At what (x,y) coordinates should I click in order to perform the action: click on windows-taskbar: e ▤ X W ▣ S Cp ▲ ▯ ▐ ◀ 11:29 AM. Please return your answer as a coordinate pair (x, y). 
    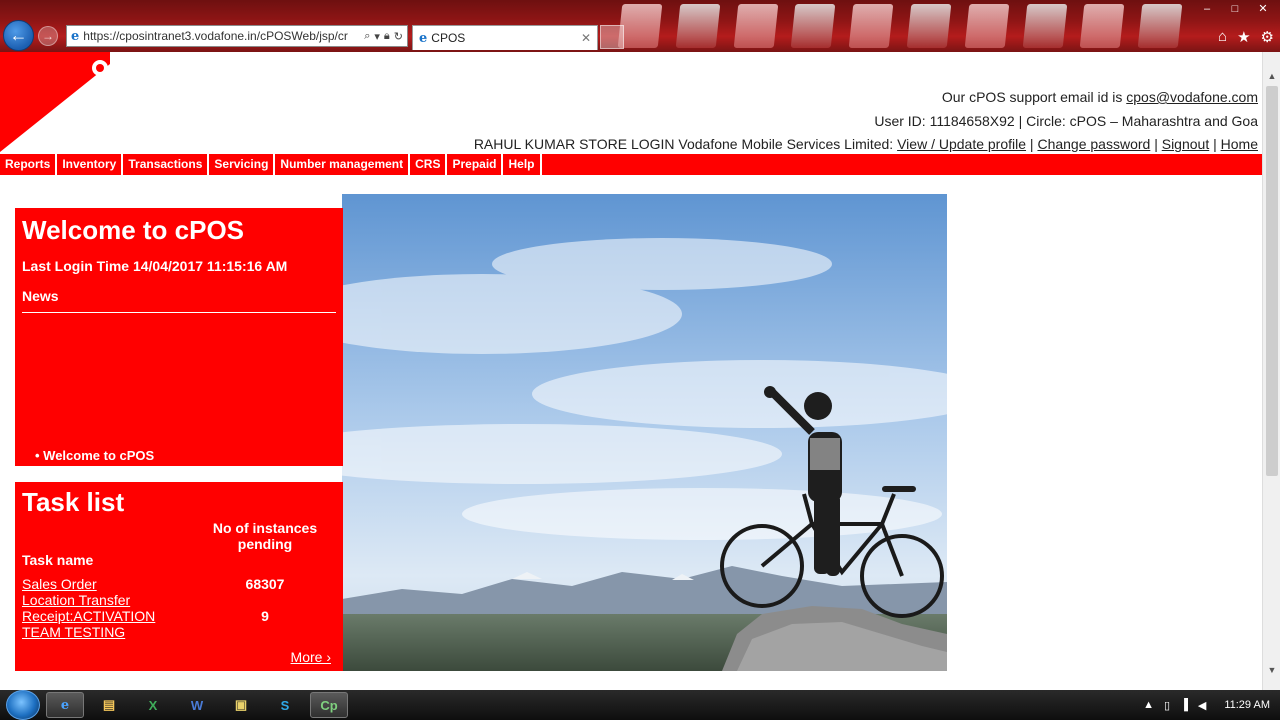
    Looking at the image, I should click on (640, 705).